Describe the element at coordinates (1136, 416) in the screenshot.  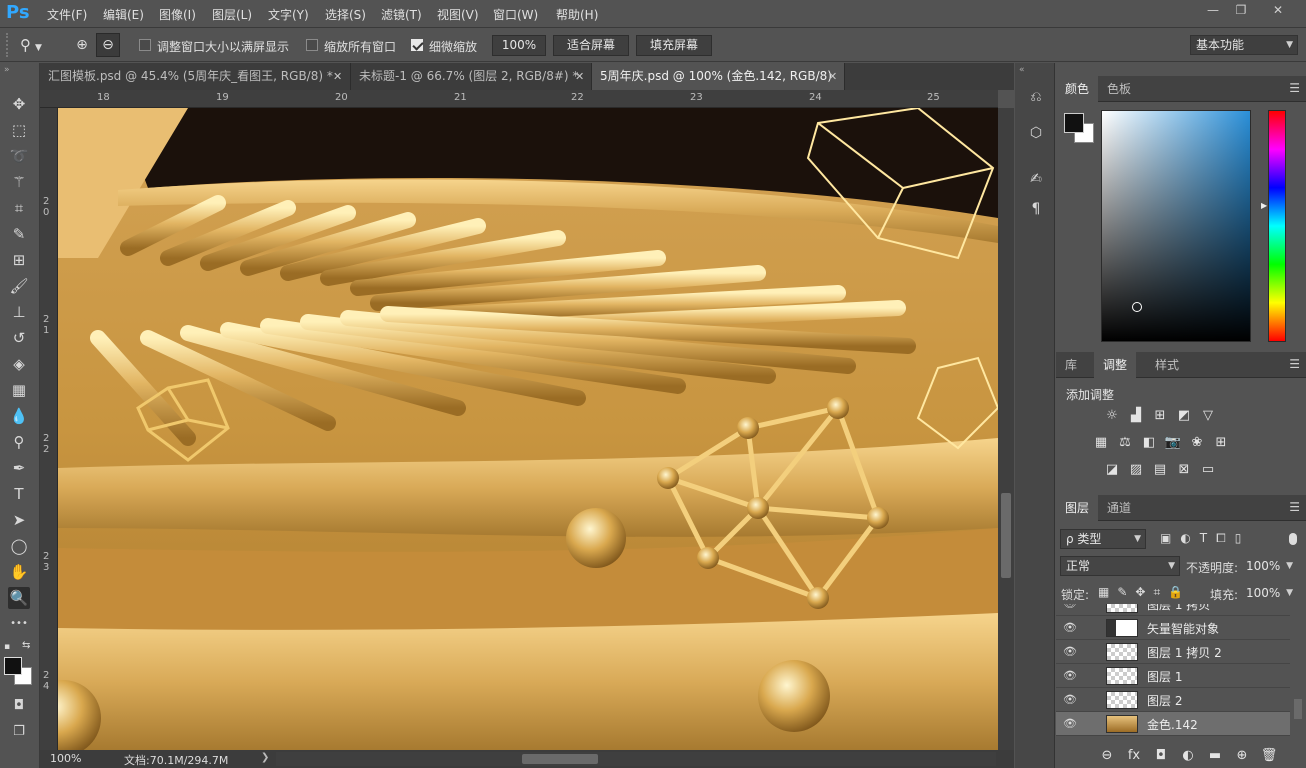
I see `levels-icon: ▟` at that location.